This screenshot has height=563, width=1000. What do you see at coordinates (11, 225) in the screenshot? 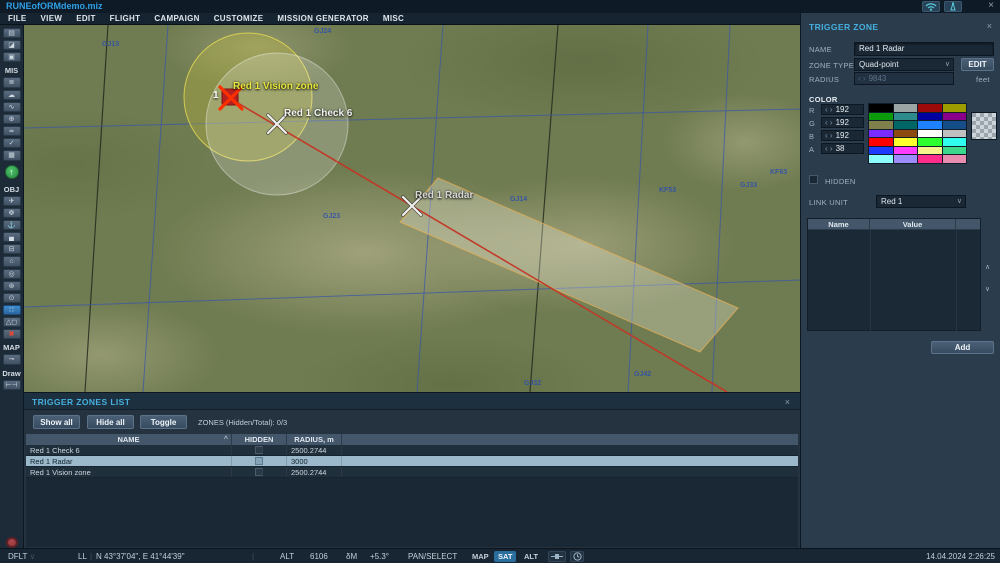
I see `ship-icon: ⚓` at bounding box center [11, 225].